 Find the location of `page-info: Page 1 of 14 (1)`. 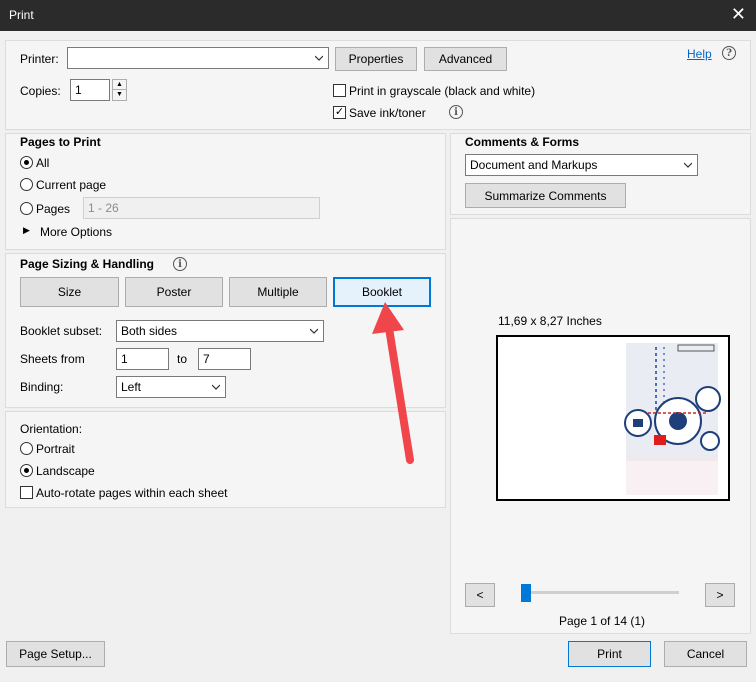

page-info: Page 1 of 14 (1) is located at coordinates (602, 621).